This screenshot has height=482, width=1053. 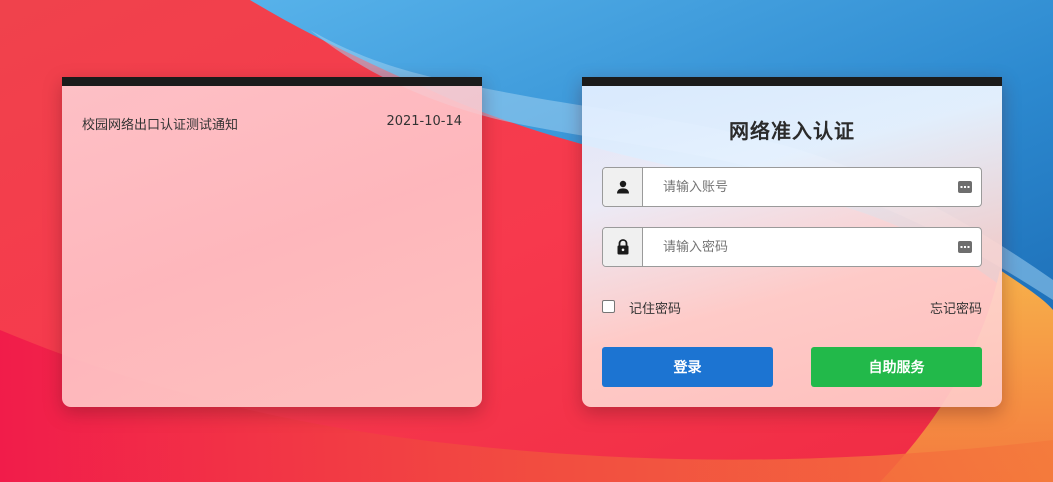 I want to click on notice-title: 校园网络出口认证测试通知, so click(x=160, y=123).